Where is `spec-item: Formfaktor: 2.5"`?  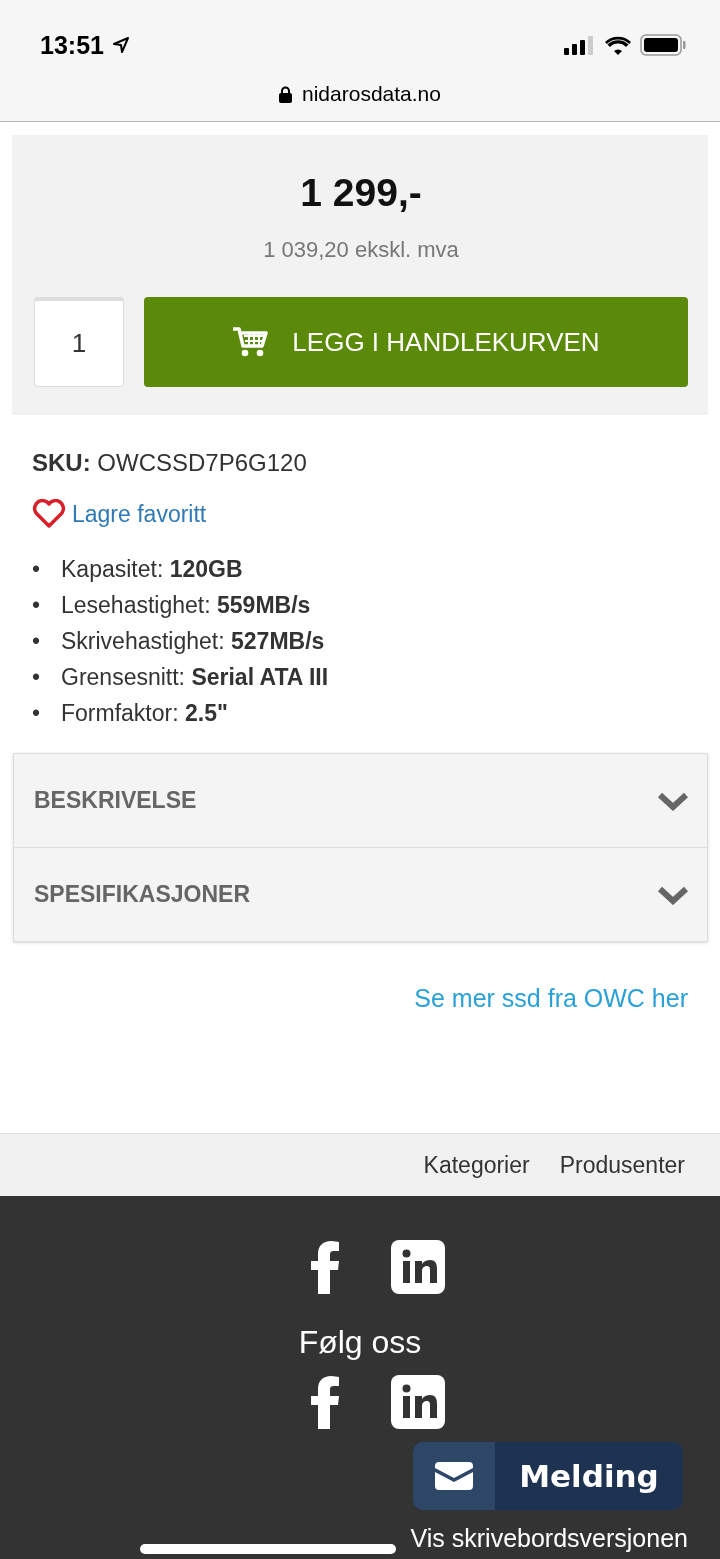 spec-item: Formfaktor: 2.5" is located at coordinates (144, 713).